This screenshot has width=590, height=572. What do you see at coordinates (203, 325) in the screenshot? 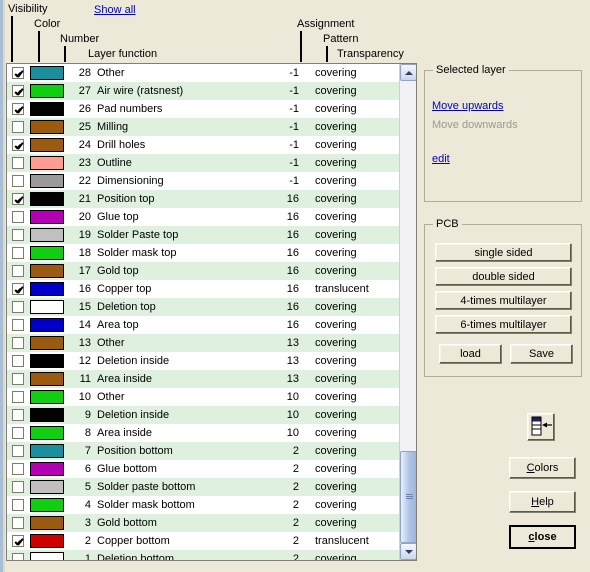
I see `table-row: 14 Area top 16 covering` at bounding box center [203, 325].